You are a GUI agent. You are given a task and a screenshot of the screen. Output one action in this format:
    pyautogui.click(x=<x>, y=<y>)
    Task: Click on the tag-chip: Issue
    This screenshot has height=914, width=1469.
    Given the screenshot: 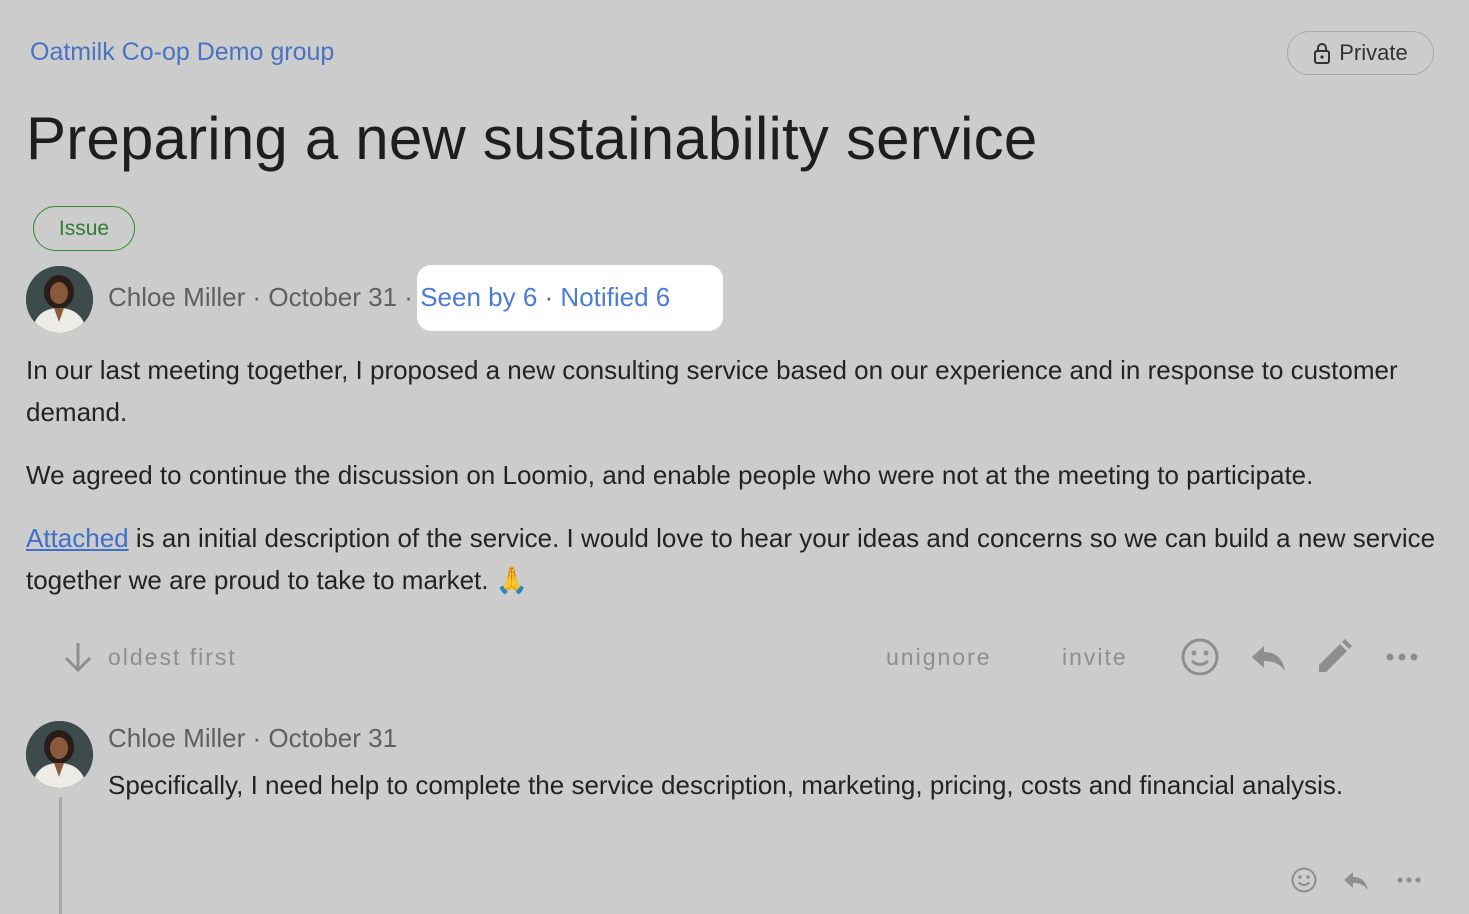 What is the action you would take?
    pyautogui.click(x=84, y=228)
    